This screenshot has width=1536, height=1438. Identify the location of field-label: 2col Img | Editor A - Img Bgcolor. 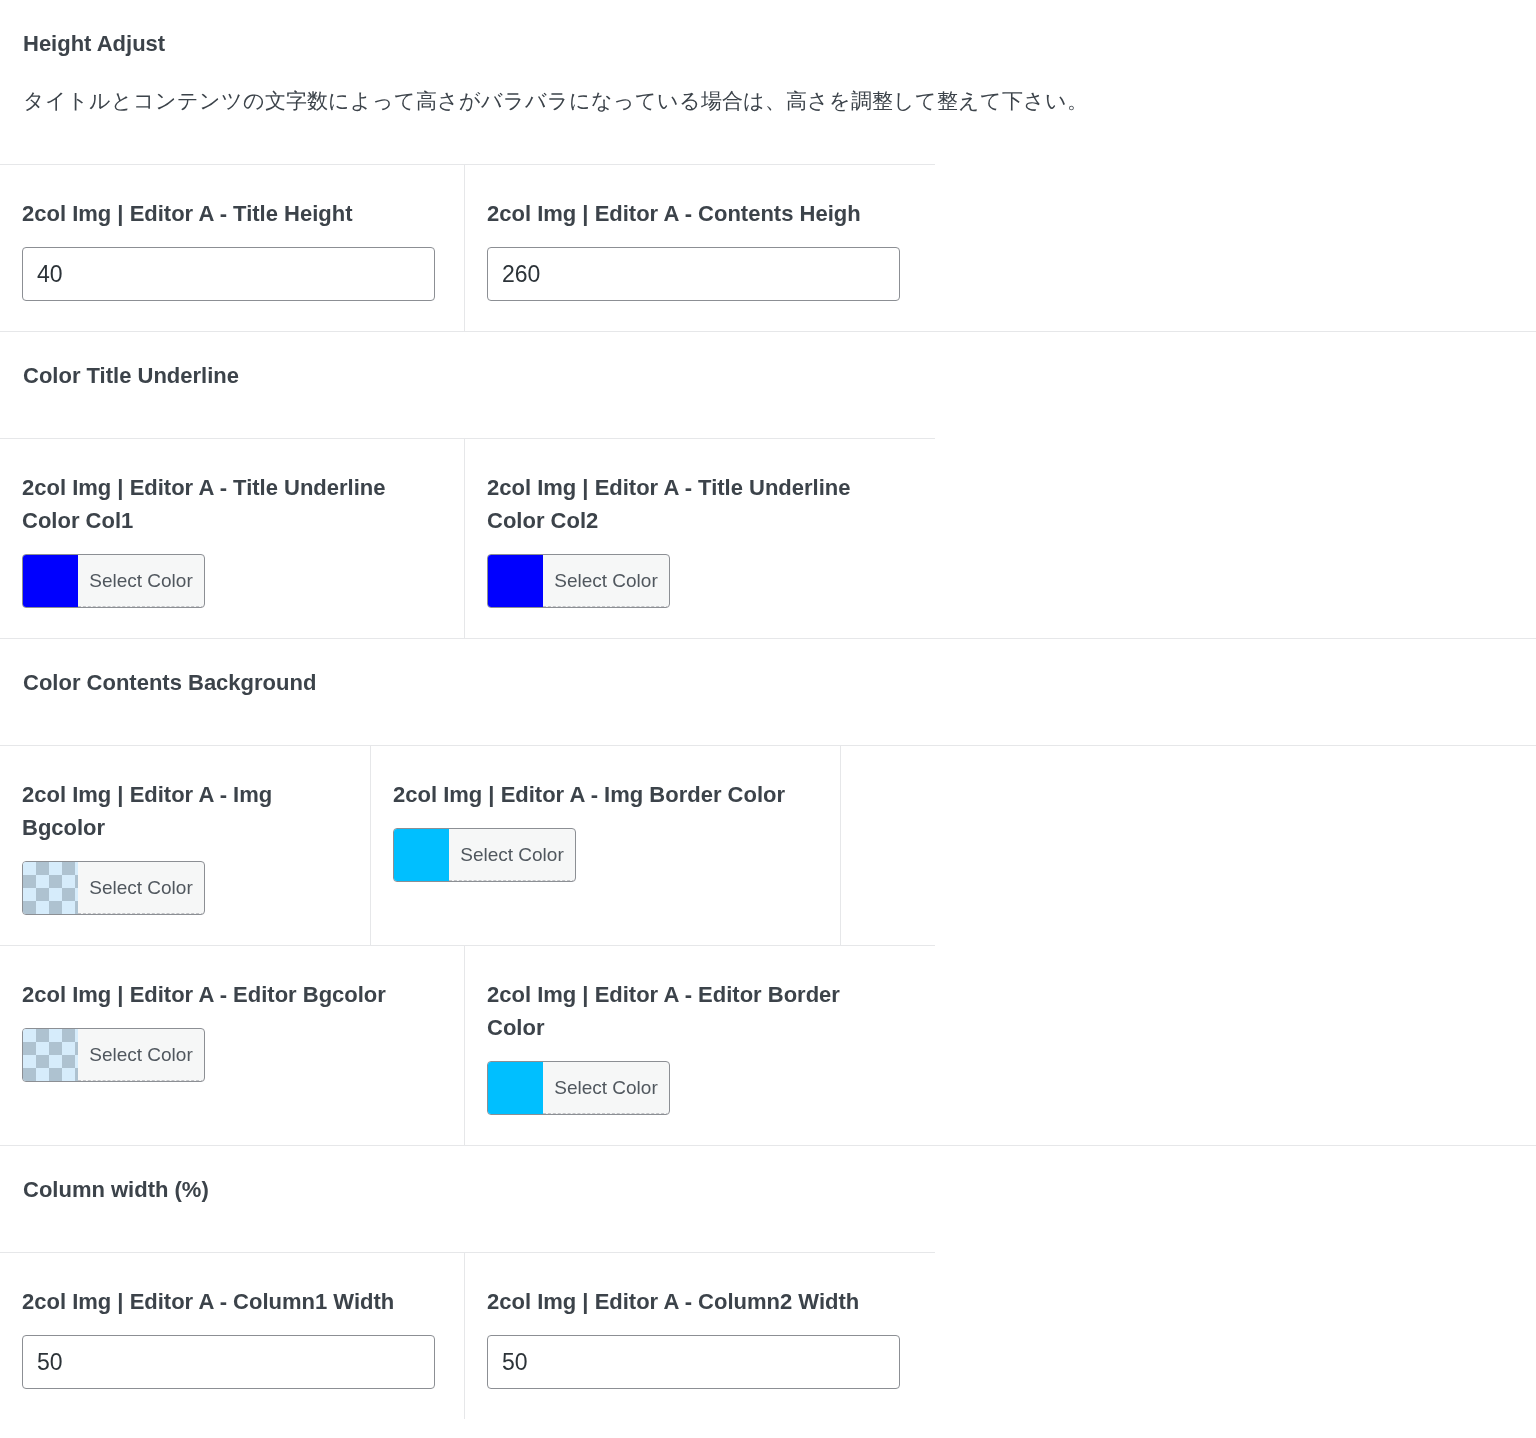
(148, 811).